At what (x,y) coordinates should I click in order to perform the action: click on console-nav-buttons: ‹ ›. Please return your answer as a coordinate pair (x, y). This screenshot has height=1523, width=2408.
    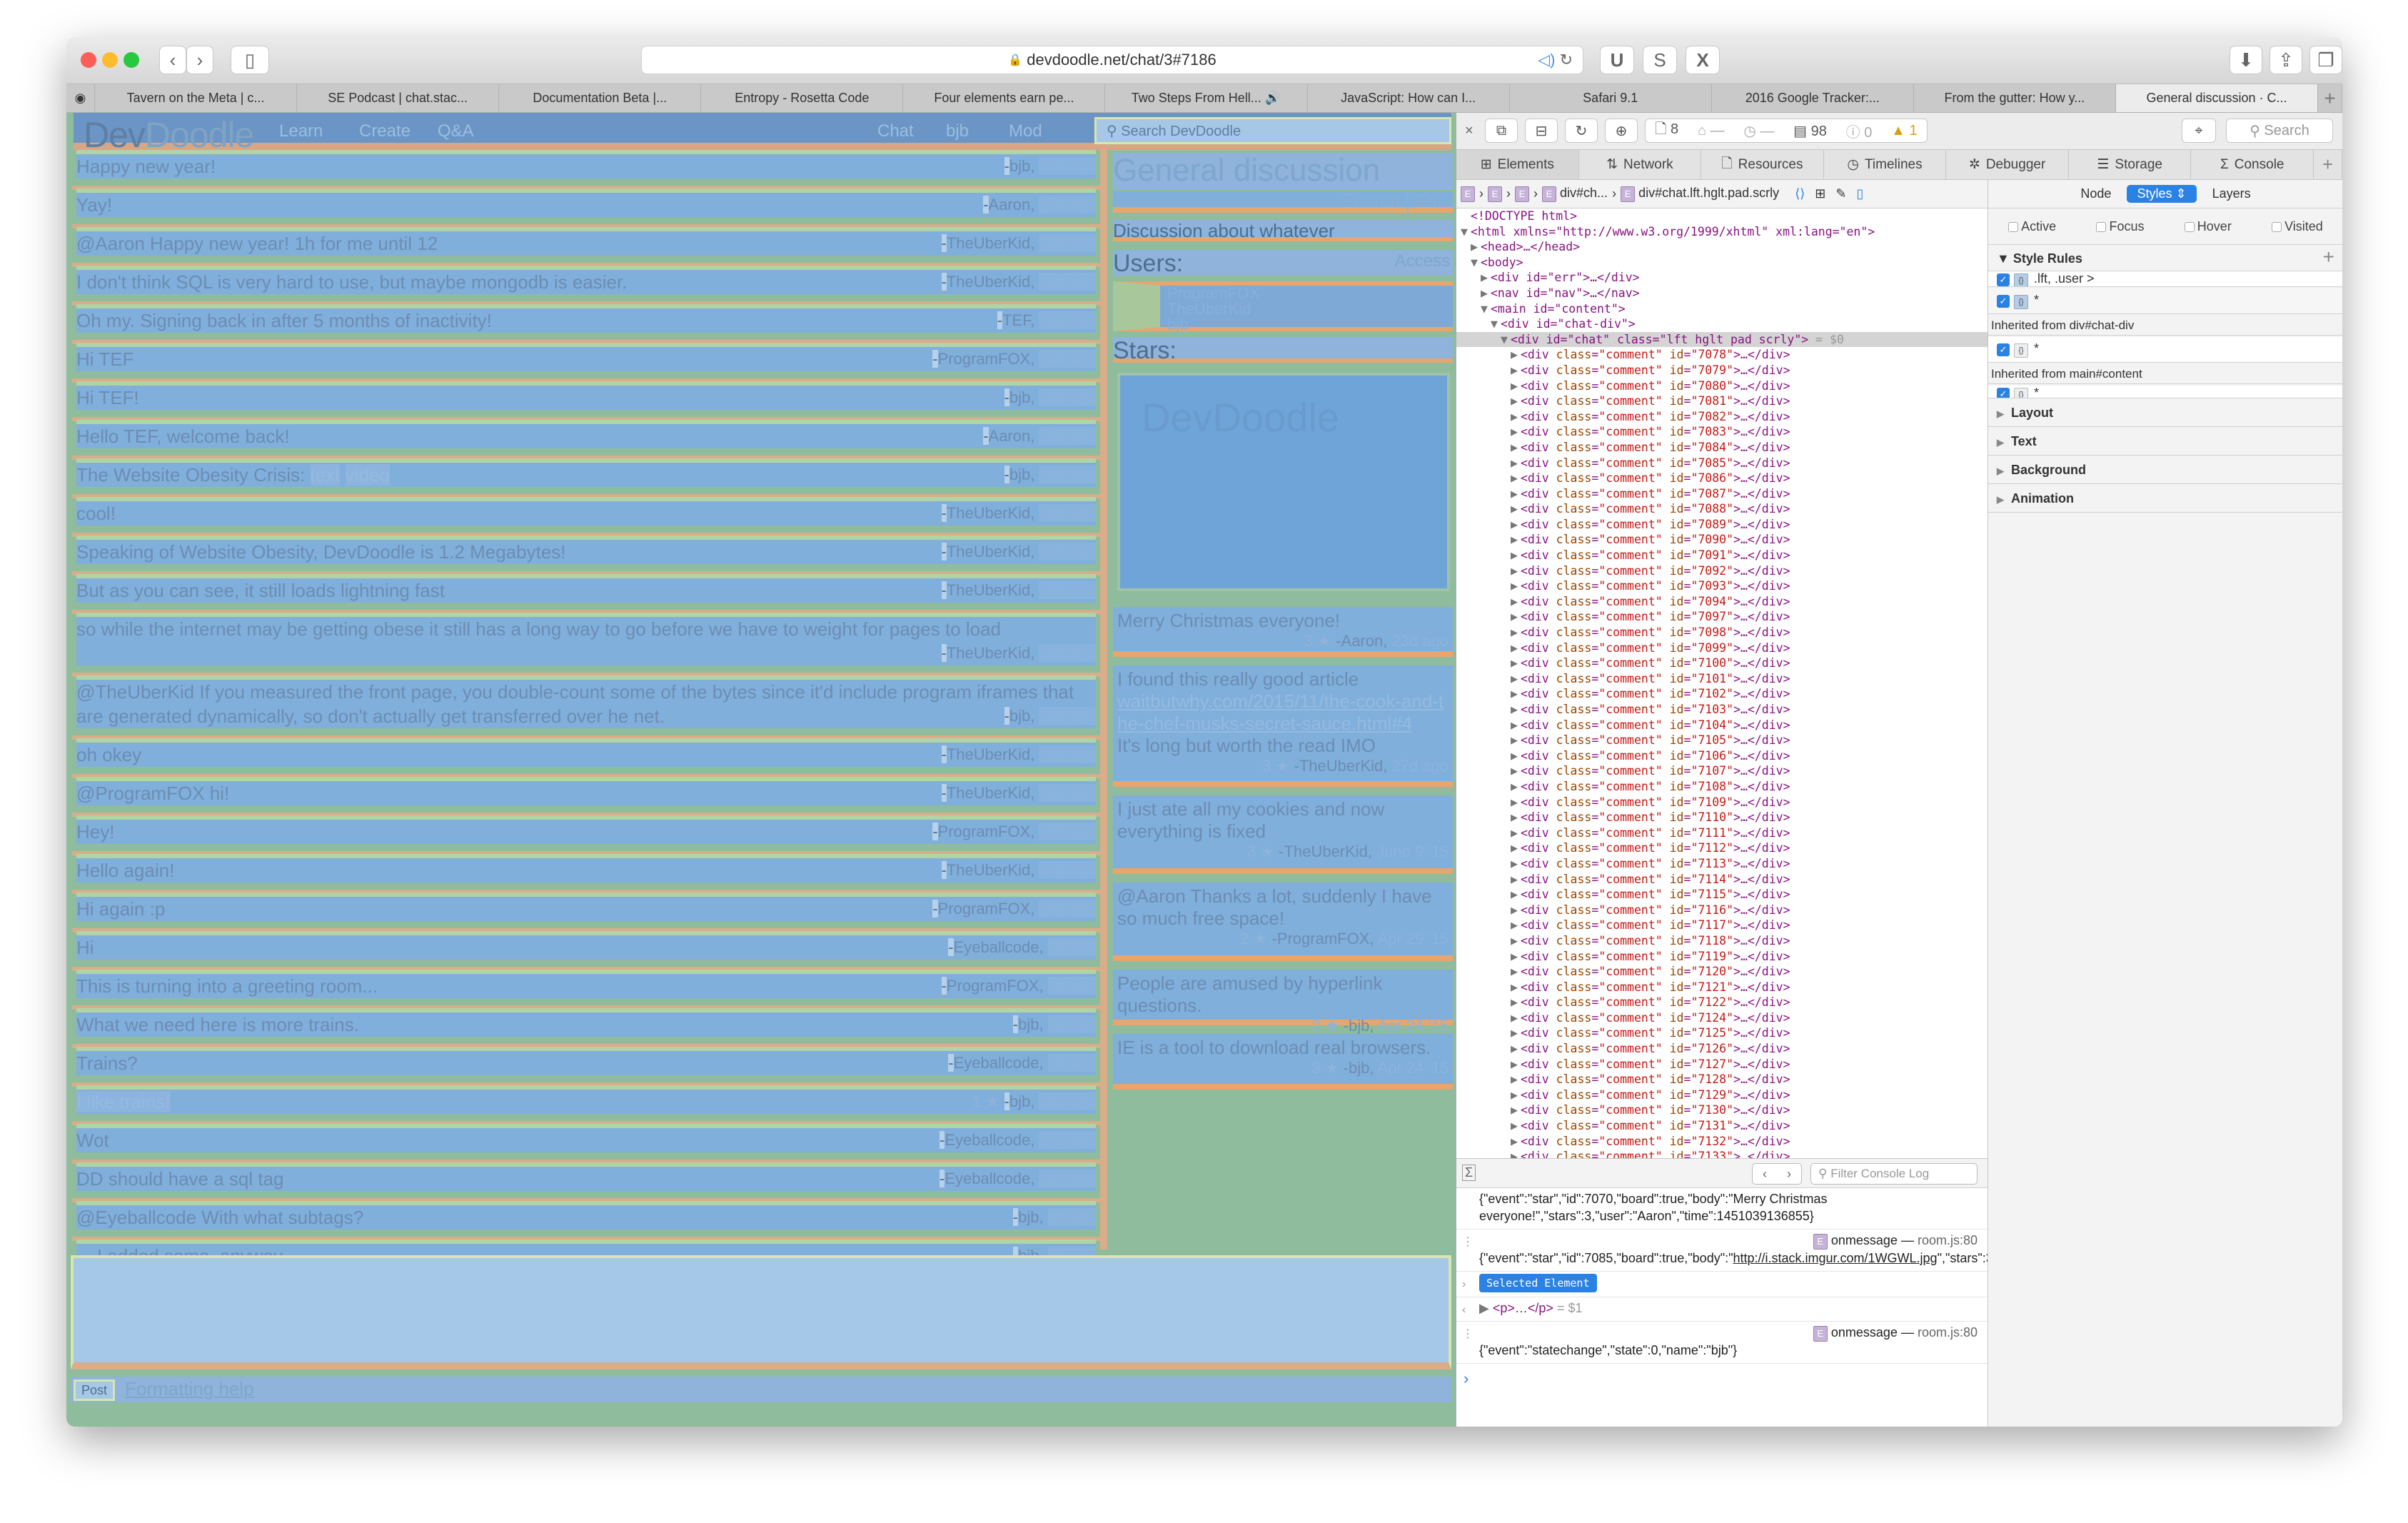
    Looking at the image, I should click on (1777, 1174).